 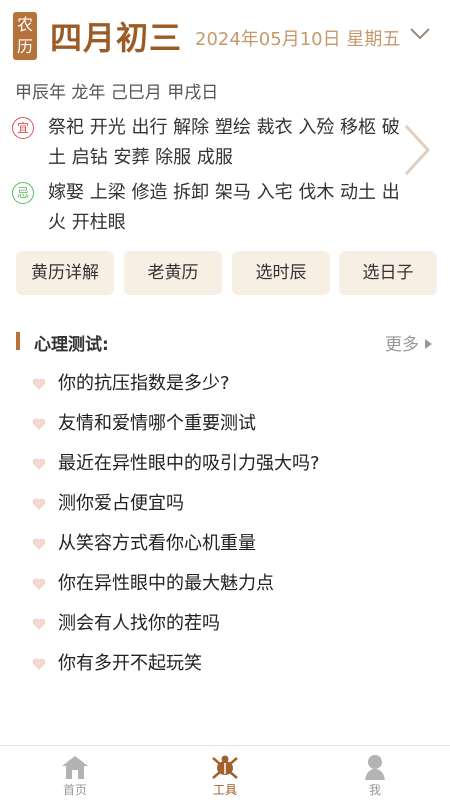 I want to click on ji-text: 嫁娶 上梁 修造 拆卸 架马 入宅 伐木 动土 出火 开柱眼, so click(x=224, y=207).